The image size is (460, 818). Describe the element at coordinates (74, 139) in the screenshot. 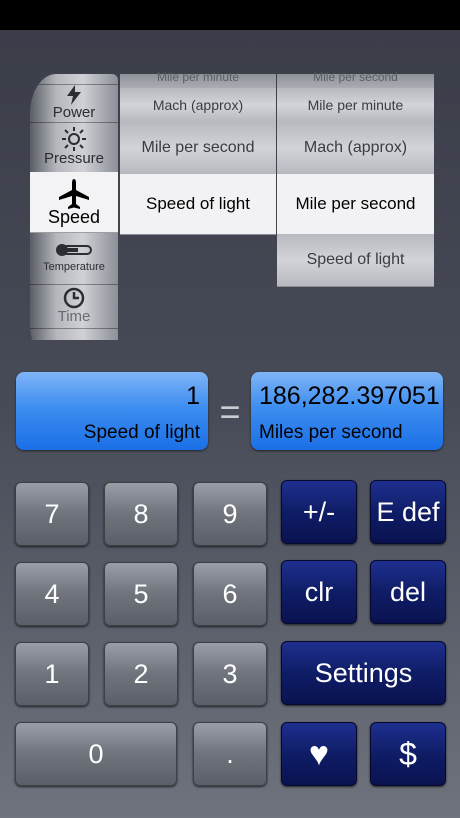

I see `gauge-sun-icon` at that location.